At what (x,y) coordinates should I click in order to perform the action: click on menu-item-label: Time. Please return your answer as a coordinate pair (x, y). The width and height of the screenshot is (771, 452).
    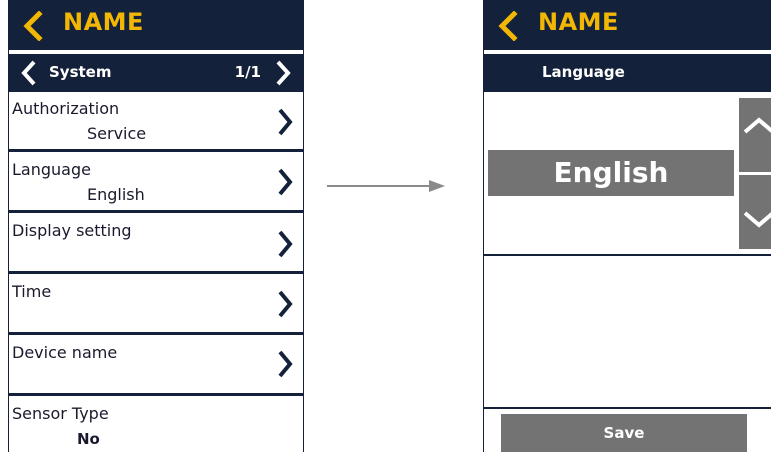
    Looking at the image, I should click on (32, 291).